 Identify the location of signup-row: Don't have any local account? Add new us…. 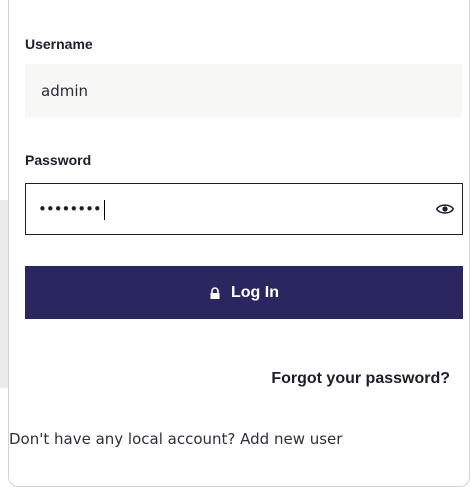
(175, 439).